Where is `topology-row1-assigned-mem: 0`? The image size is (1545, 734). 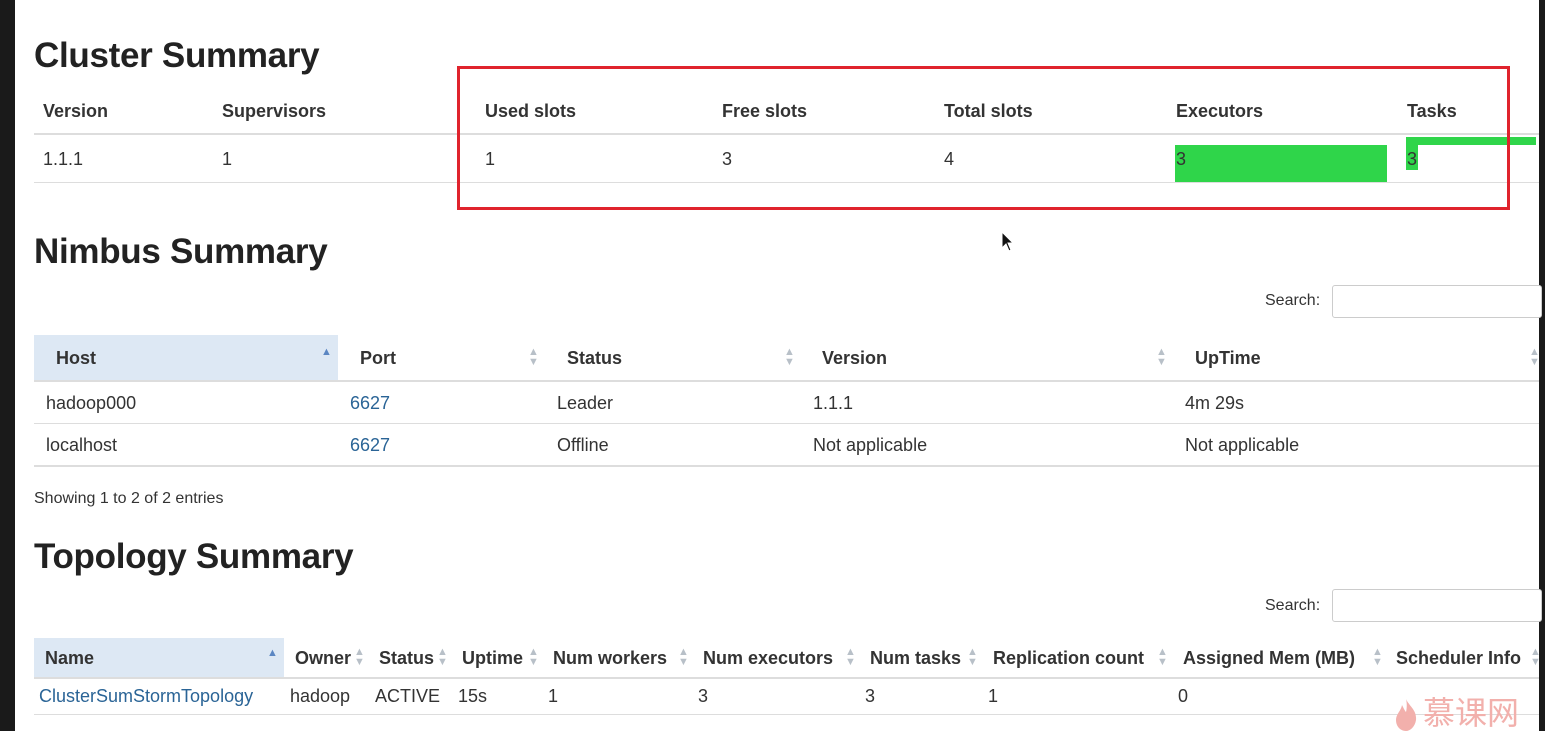 topology-row1-assigned-mem: 0 is located at coordinates (1183, 696).